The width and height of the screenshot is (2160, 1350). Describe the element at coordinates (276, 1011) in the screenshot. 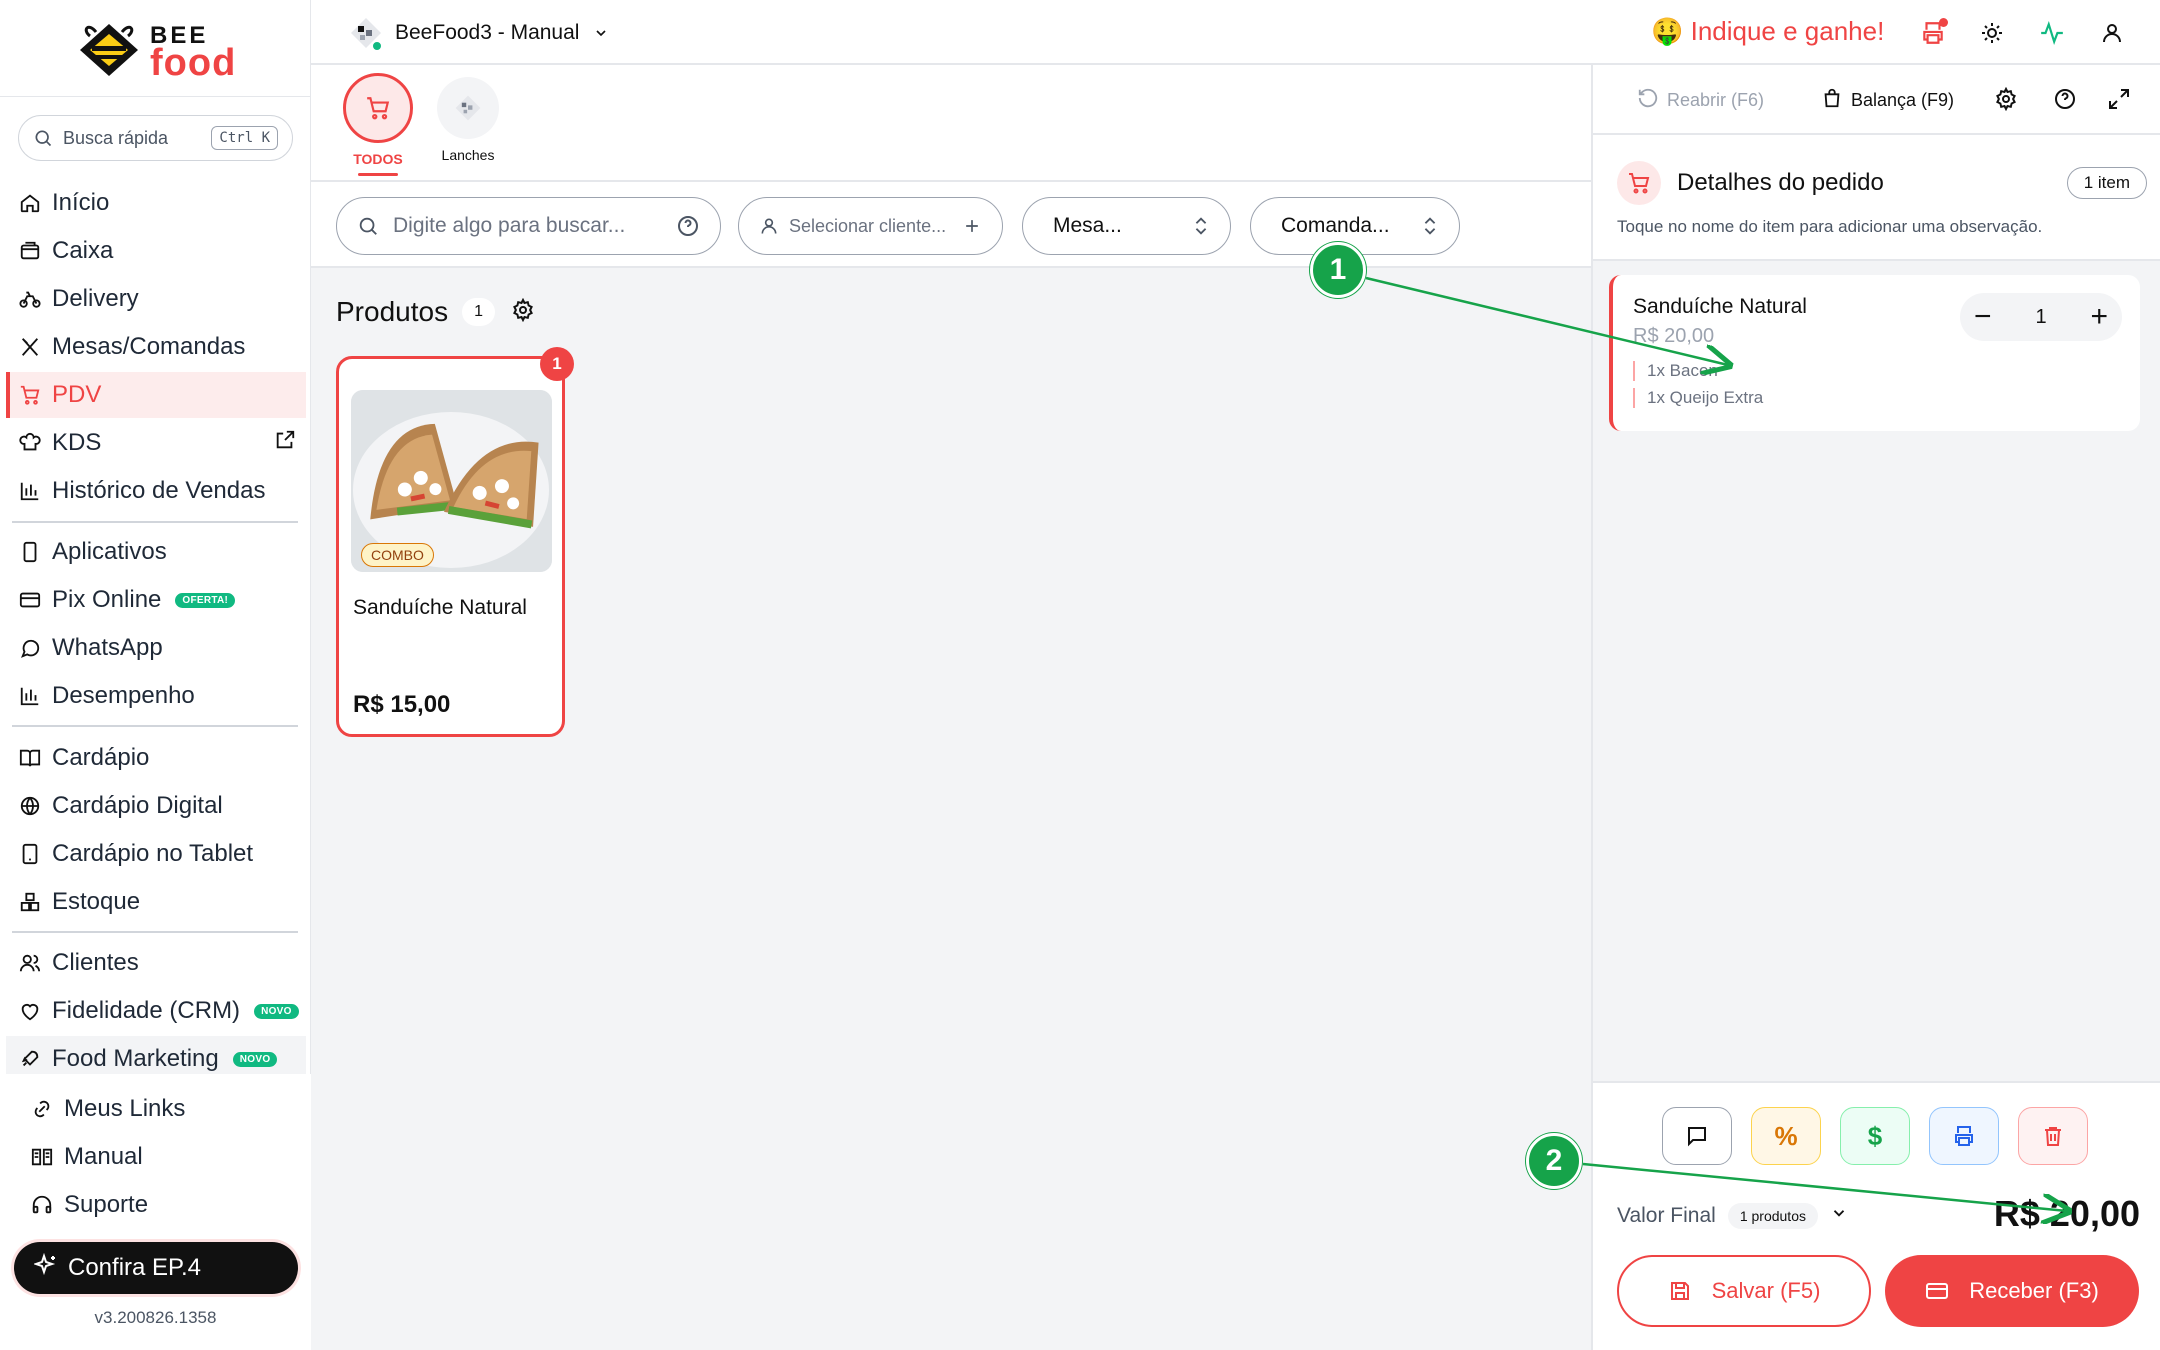

I see `new-badge: NOVO` at that location.